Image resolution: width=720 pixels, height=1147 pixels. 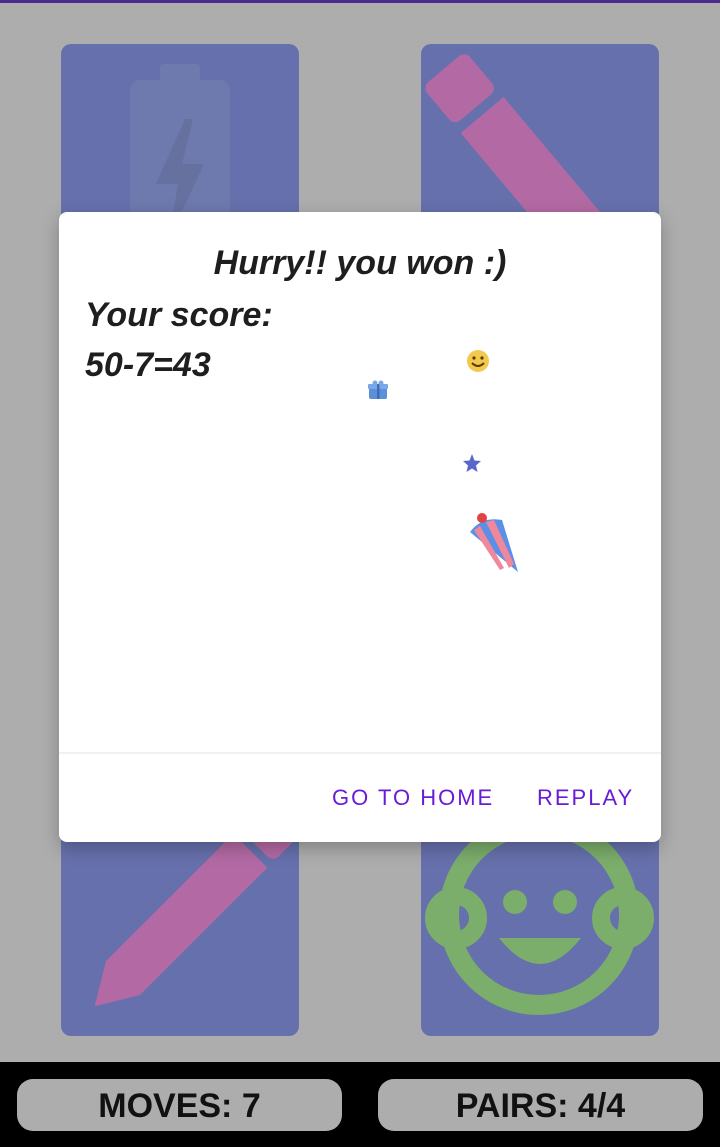 I want to click on moves-counter: MOVES: 7, so click(x=179, y=1105).